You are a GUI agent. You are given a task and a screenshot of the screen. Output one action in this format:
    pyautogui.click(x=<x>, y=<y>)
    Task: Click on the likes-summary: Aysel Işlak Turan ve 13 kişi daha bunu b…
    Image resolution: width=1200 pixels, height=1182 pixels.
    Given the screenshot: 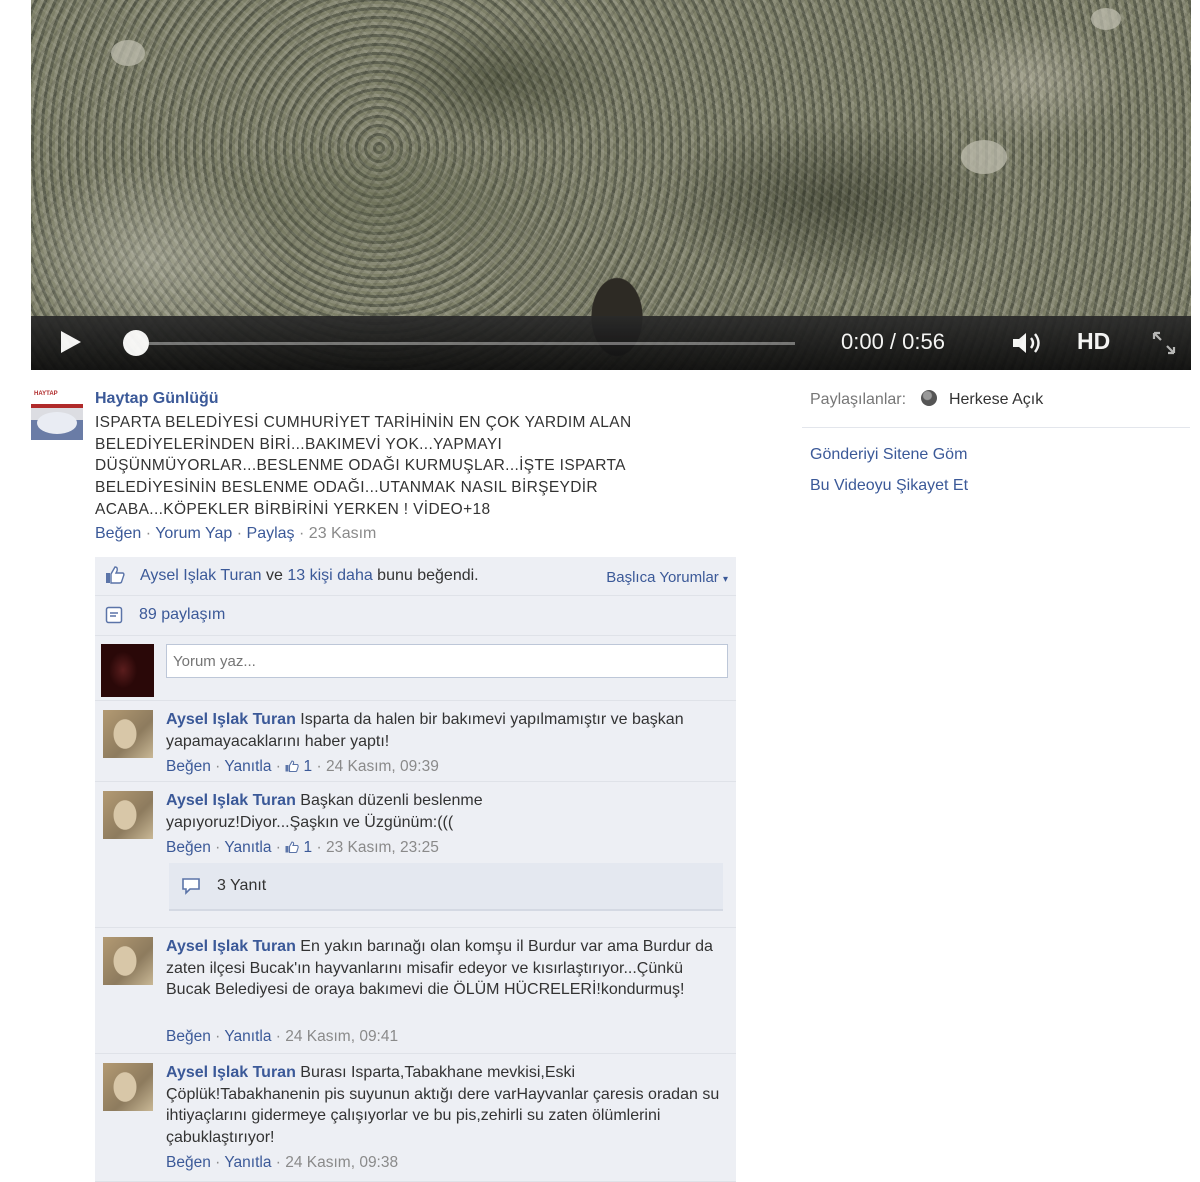 What is the action you would take?
    pyautogui.click(x=309, y=576)
    